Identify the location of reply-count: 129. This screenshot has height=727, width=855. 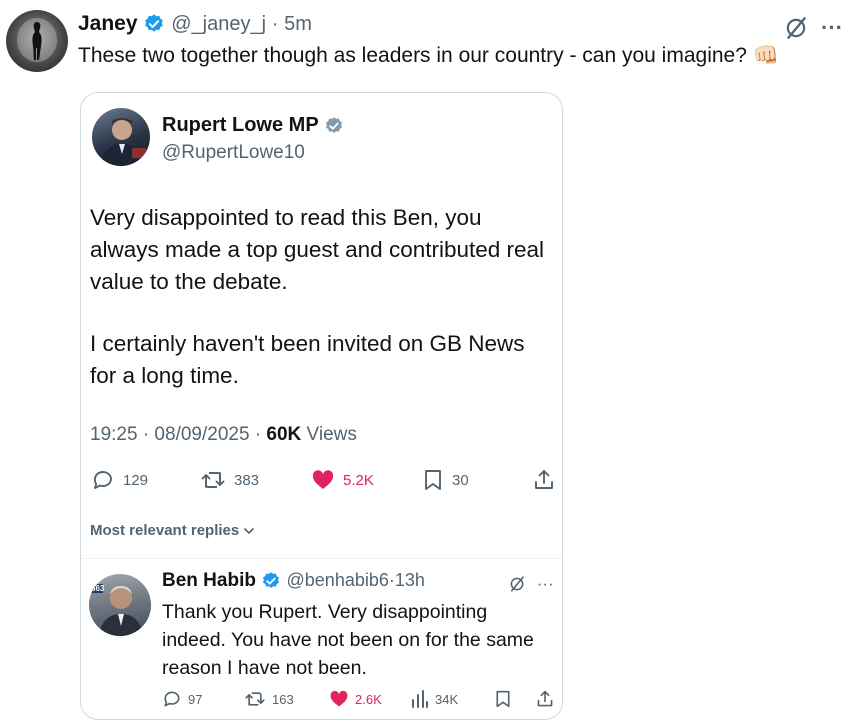
(136, 480).